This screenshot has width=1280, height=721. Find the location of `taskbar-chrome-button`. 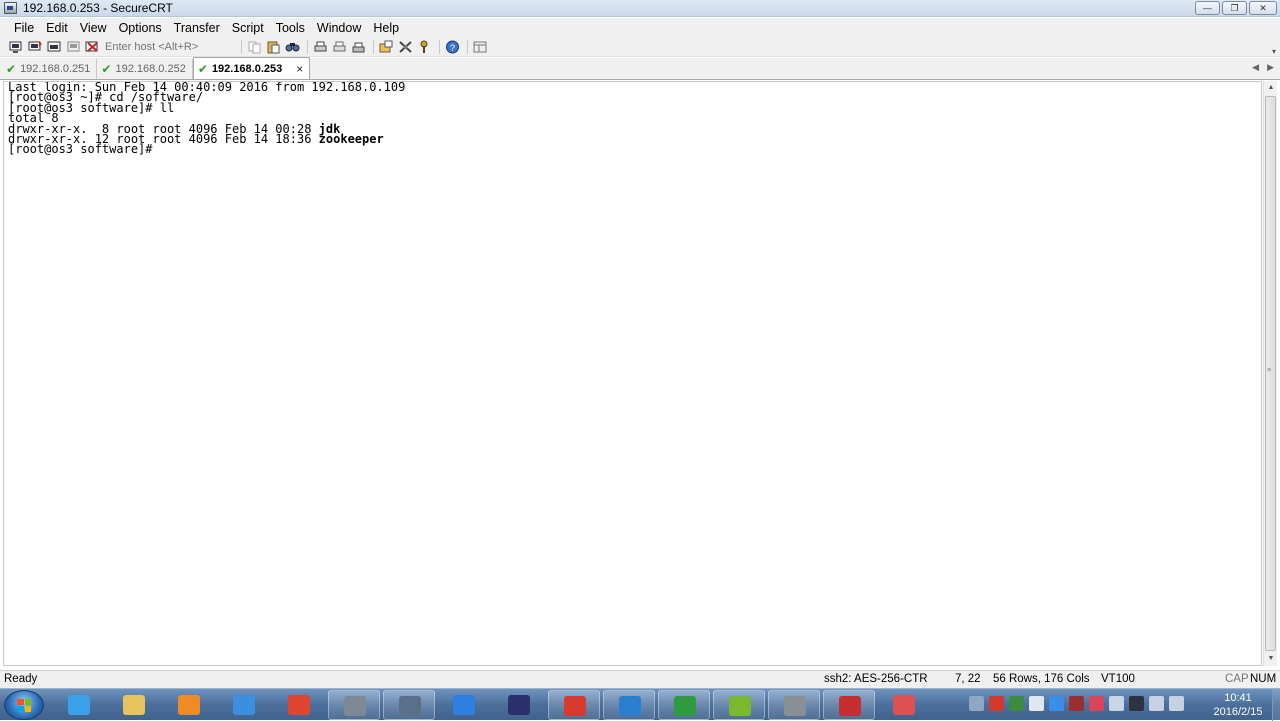

taskbar-chrome-button is located at coordinates (299, 705).